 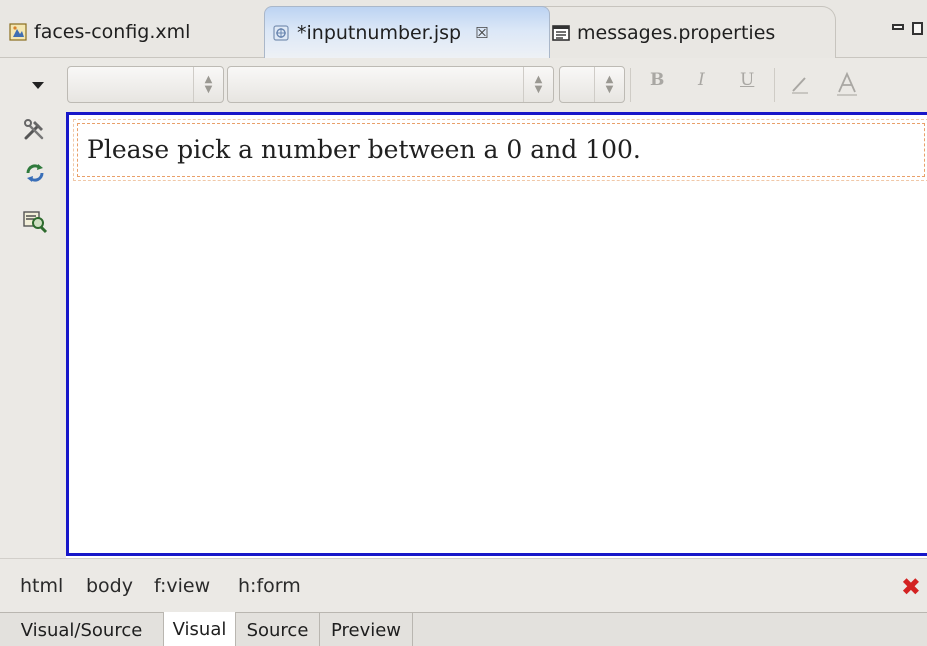 What do you see at coordinates (463, 629) in the screenshot?
I see `editor-page-tabs: Visual/Source Visual Source Preview` at bounding box center [463, 629].